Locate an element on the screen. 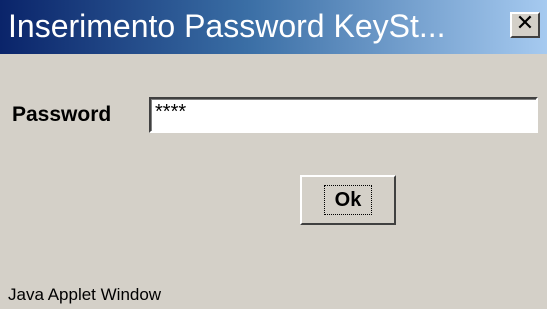  ok-button: Ok is located at coordinates (348, 200).